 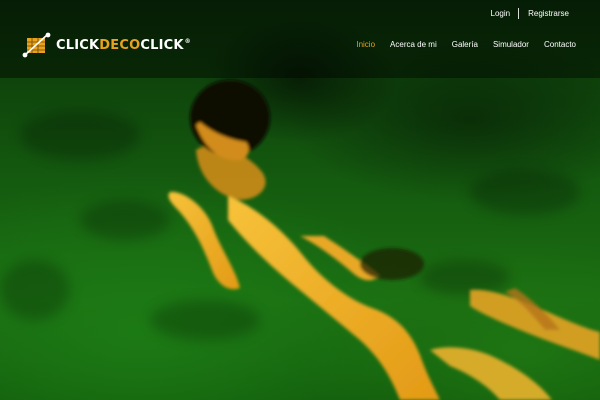 What do you see at coordinates (187, 41) in the screenshot?
I see `registered-mark: ®` at bounding box center [187, 41].